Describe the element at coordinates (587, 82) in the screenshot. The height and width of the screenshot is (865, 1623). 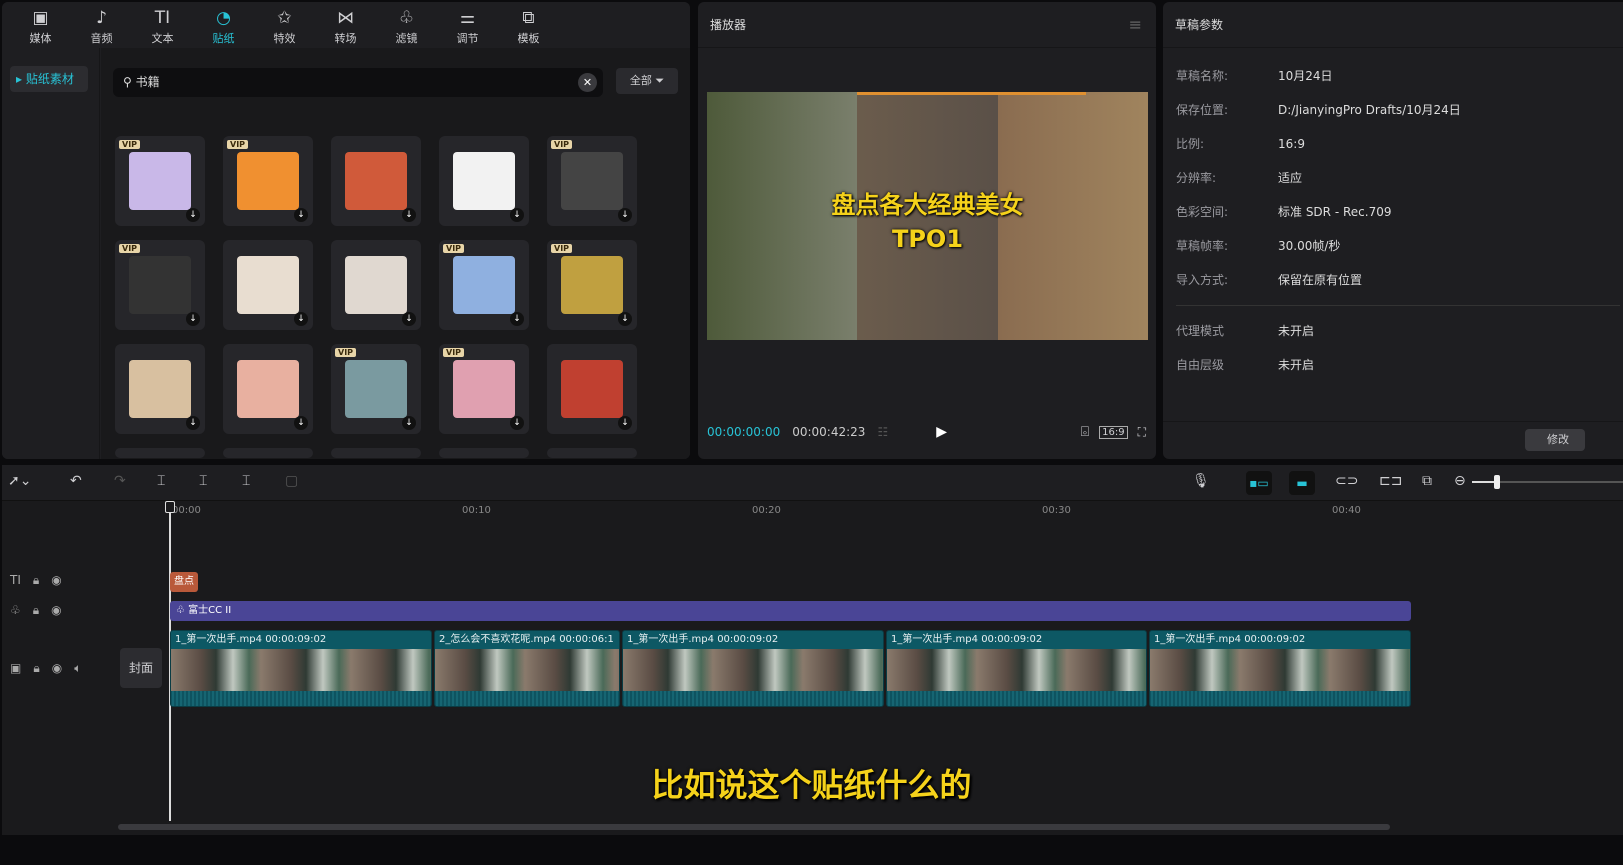
I see `clear-search-button: ✕` at that location.